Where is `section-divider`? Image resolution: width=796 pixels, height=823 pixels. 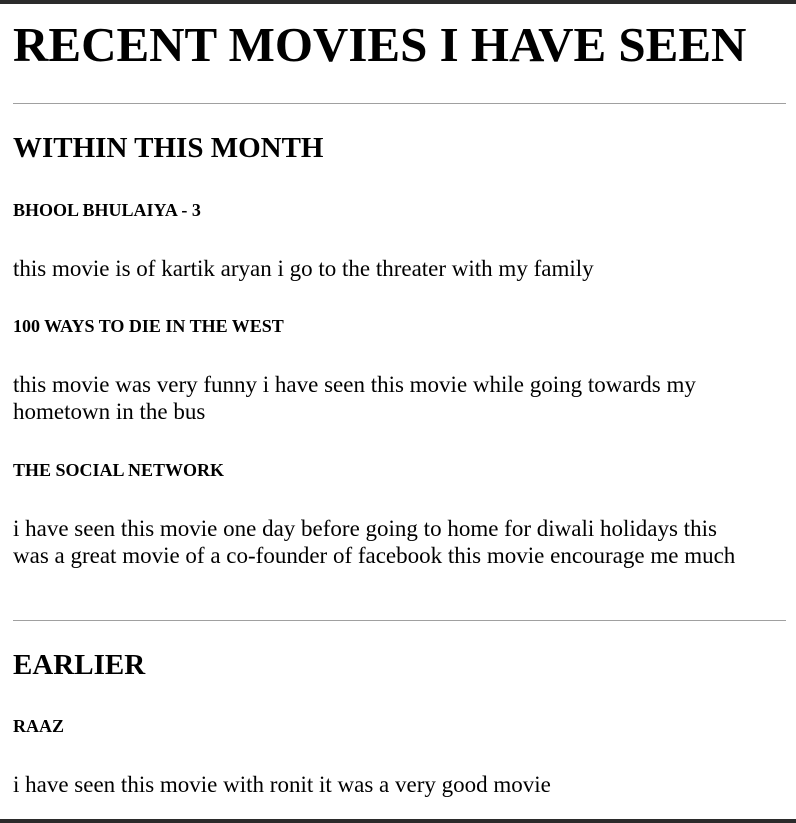
section-divider is located at coordinates (399, 620).